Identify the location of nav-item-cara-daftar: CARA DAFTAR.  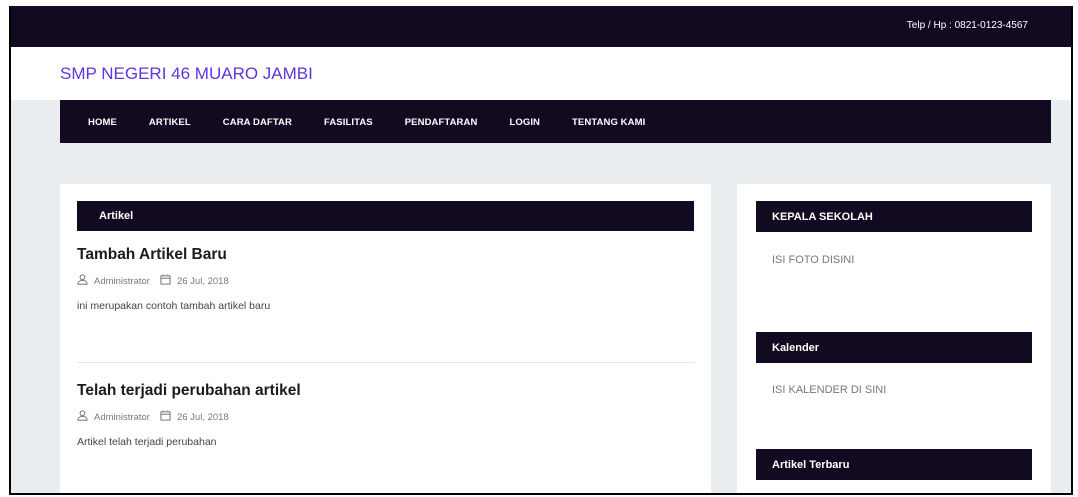
(257, 122).